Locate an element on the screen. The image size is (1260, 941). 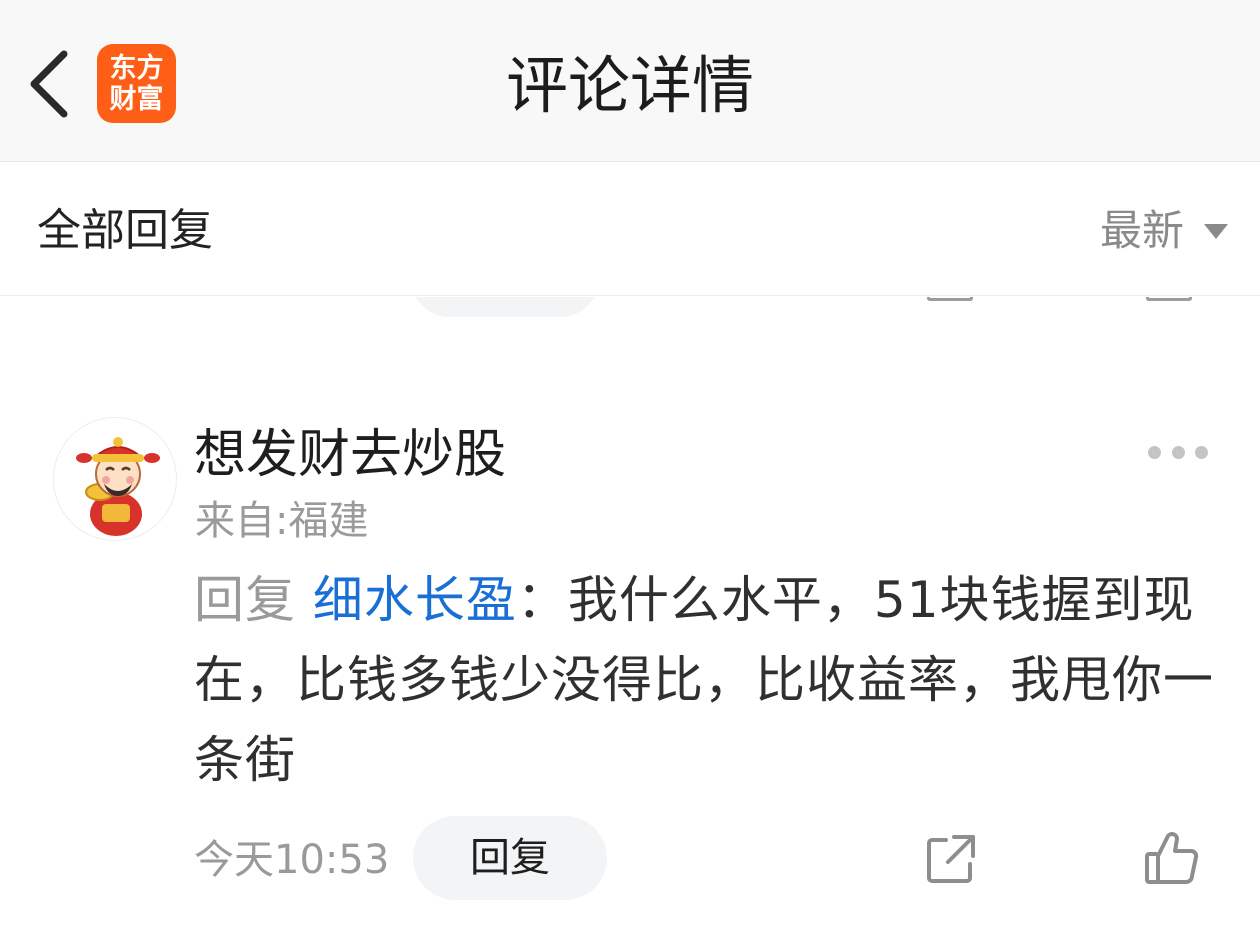
more-options-button is located at coordinates (1178, 452).